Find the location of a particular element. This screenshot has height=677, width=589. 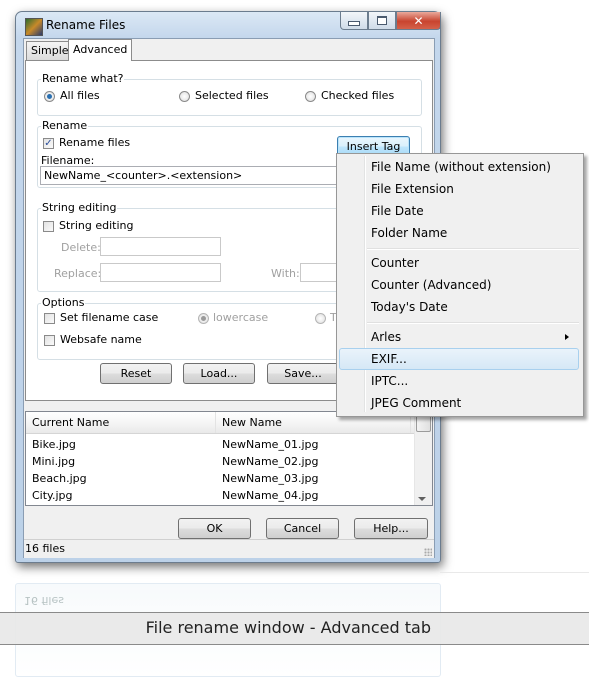

window-title: Rename Files is located at coordinates (86, 25).